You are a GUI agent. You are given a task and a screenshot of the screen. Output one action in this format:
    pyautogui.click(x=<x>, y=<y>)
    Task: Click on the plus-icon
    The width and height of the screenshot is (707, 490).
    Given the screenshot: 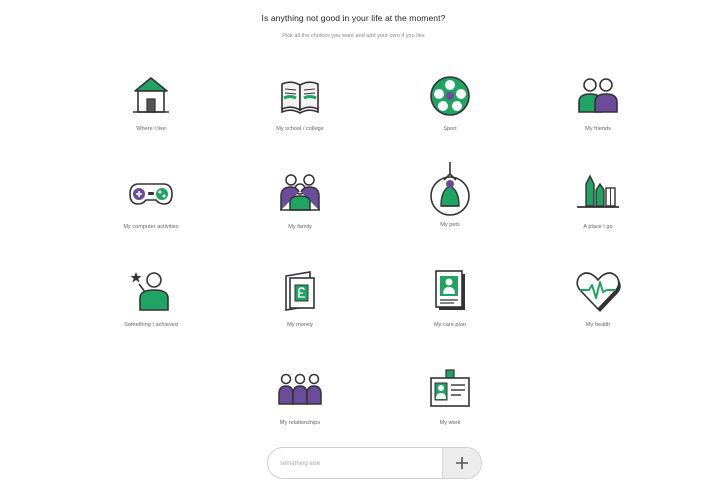 What is the action you would take?
    pyautogui.click(x=462, y=463)
    